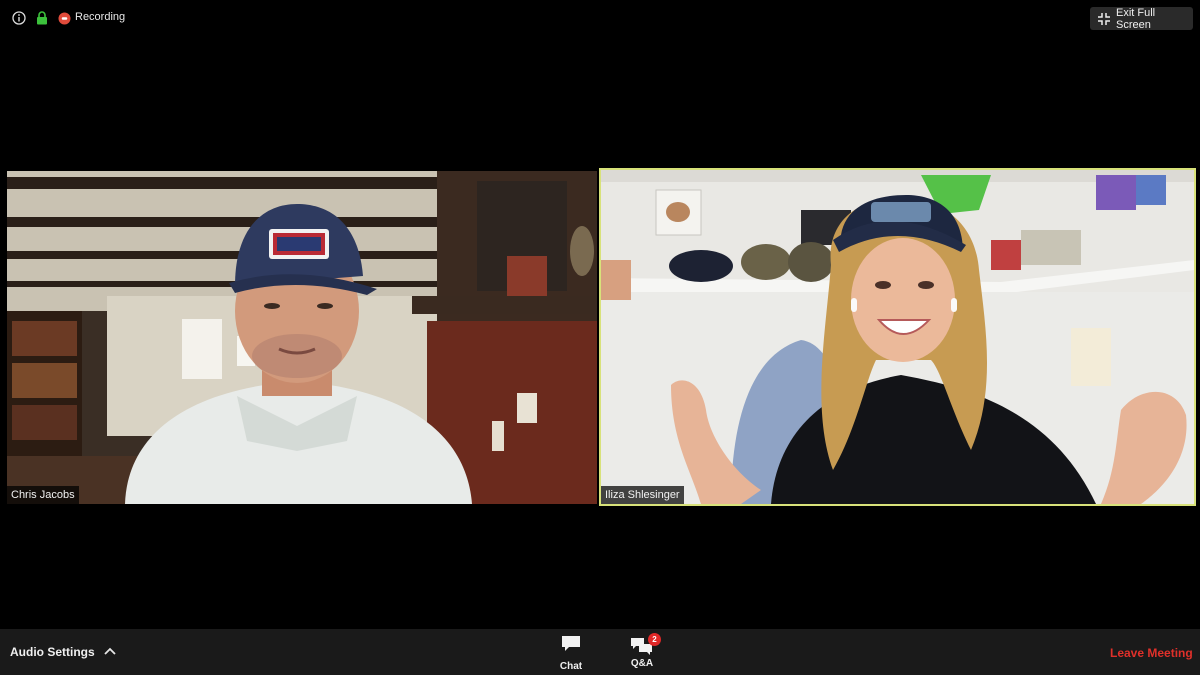  What do you see at coordinates (19, 18) in the screenshot?
I see `info-icon` at bounding box center [19, 18].